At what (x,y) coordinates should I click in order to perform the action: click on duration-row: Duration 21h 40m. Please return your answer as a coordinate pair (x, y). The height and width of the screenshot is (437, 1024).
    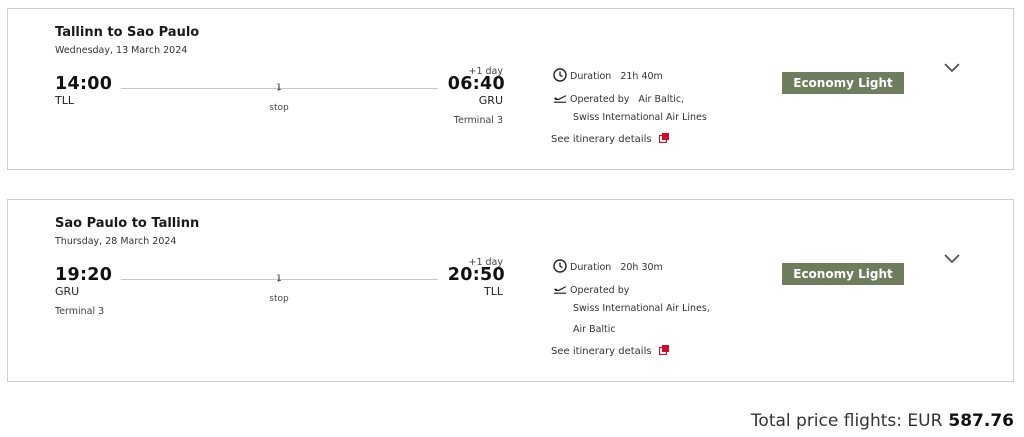
    Looking at the image, I should click on (608, 75).